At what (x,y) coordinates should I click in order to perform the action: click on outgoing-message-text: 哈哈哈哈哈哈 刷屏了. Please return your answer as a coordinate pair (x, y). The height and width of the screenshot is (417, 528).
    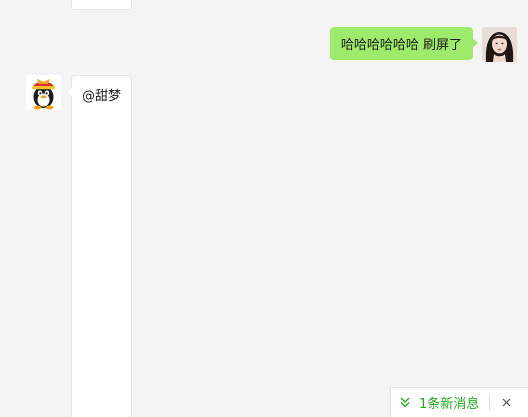
    Looking at the image, I should click on (401, 45).